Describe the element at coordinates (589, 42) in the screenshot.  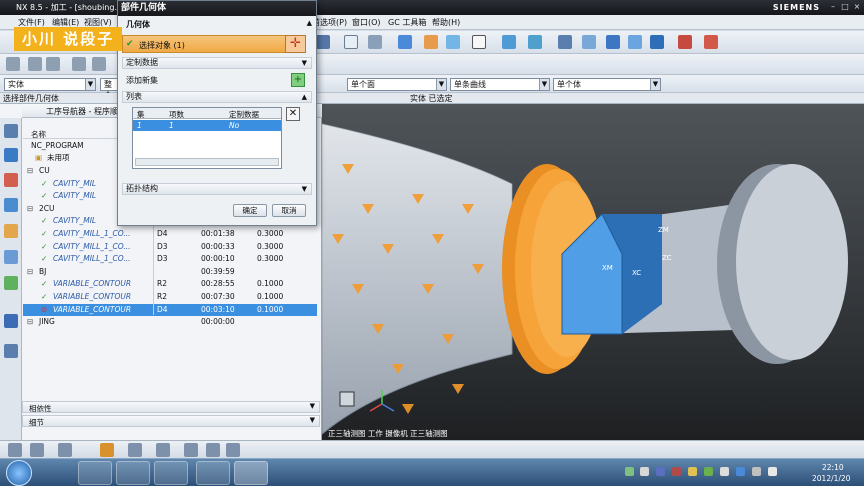
I see `geometry-icon` at that location.